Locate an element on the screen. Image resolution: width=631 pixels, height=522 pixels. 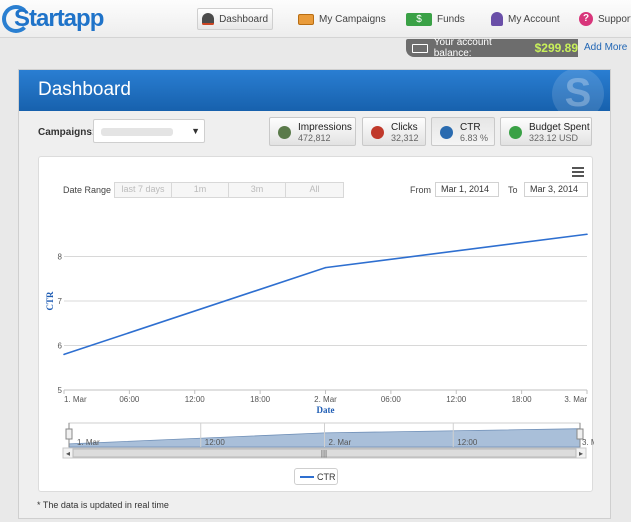
realtime-footnote: * The data is updated in real time is located at coordinates (103, 505).